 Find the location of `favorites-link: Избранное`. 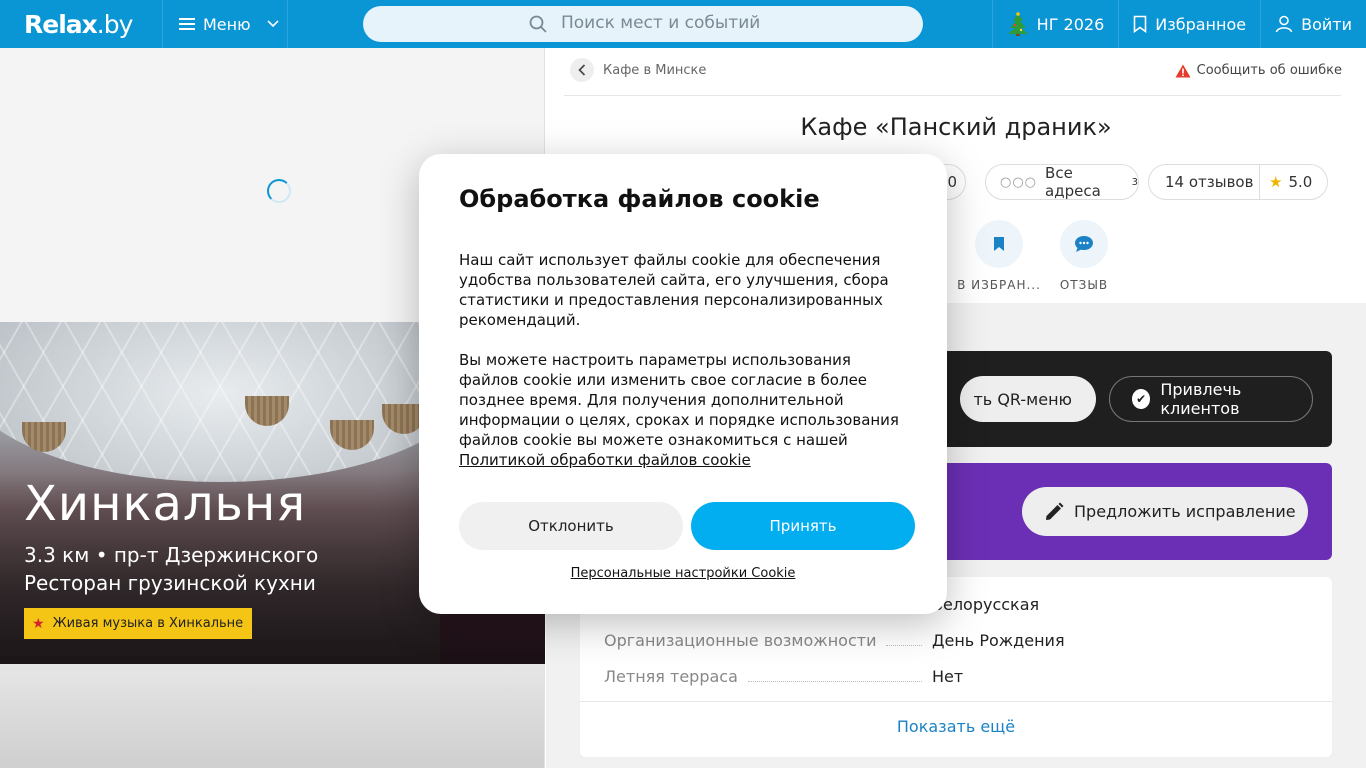

favorites-link: Избранное is located at coordinates (1189, 24).